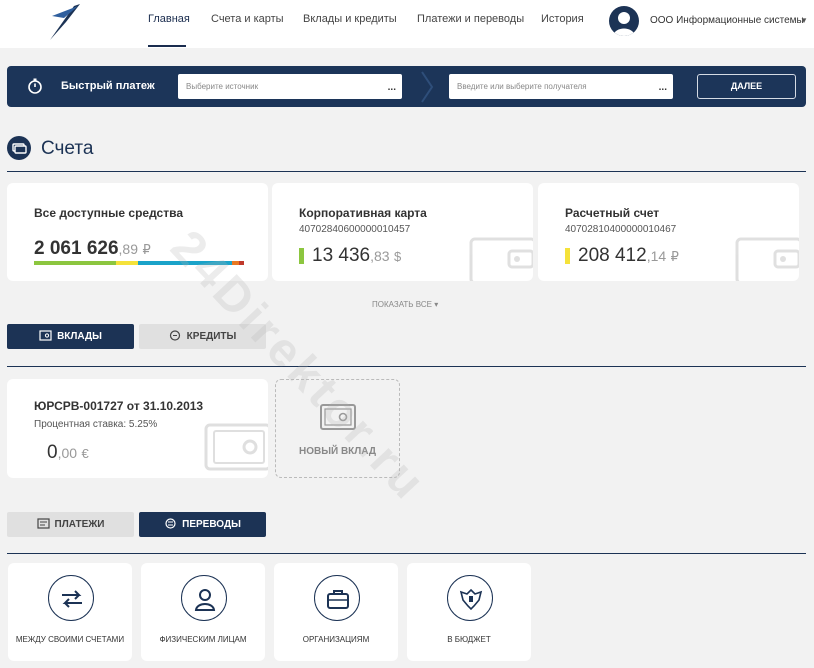 The height and width of the screenshot is (668, 814). I want to click on nav-history: История, so click(562, 19).